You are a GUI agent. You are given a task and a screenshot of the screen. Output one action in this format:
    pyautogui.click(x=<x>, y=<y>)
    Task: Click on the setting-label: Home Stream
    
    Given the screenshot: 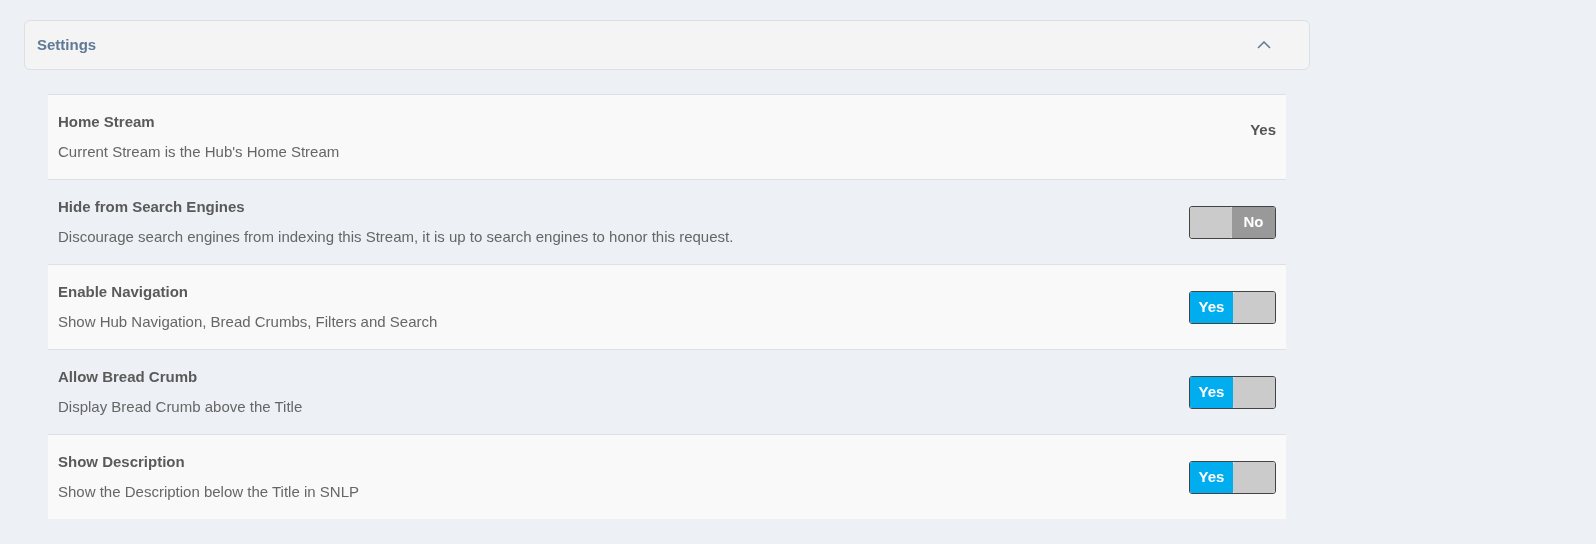 What is the action you would take?
    pyautogui.click(x=107, y=121)
    